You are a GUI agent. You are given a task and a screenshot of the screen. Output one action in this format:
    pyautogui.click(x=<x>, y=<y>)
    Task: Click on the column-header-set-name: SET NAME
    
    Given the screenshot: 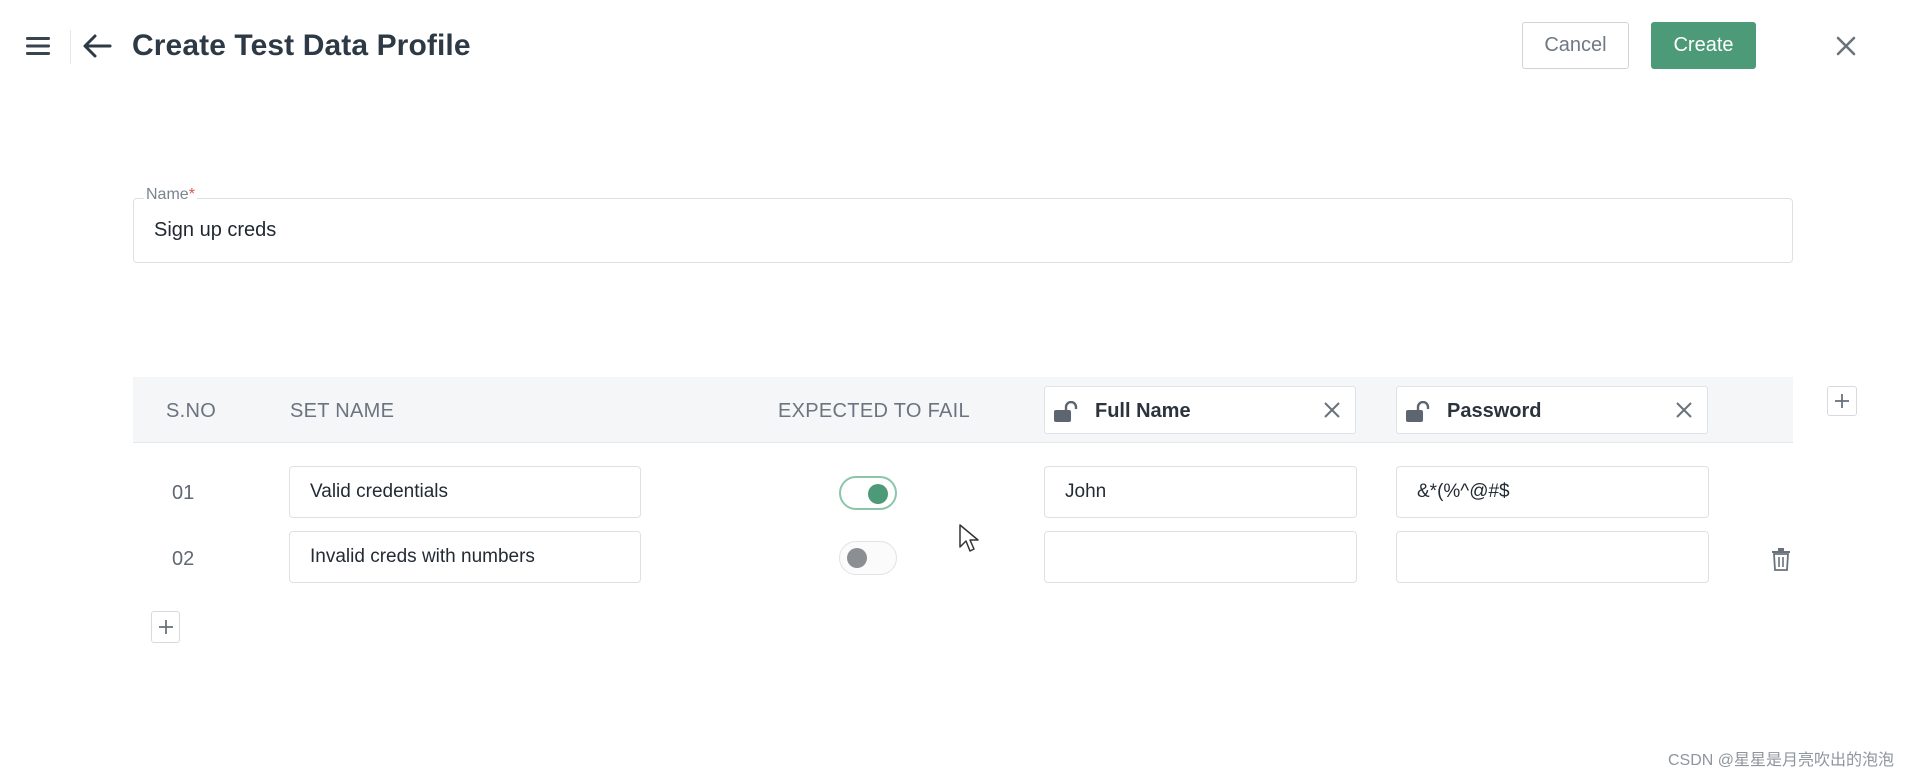 What is the action you would take?
    pyautogui.click(x=342, y=411)
    